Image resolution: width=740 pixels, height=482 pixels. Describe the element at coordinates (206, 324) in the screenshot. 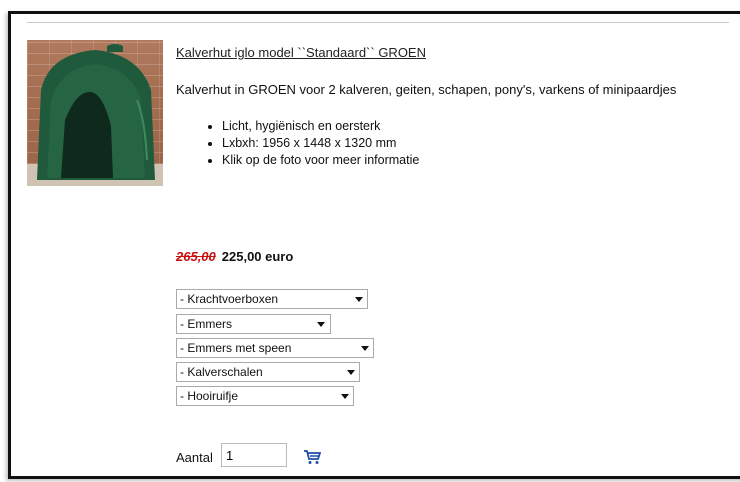

I see `option-select-value: - Emmers` at that location.